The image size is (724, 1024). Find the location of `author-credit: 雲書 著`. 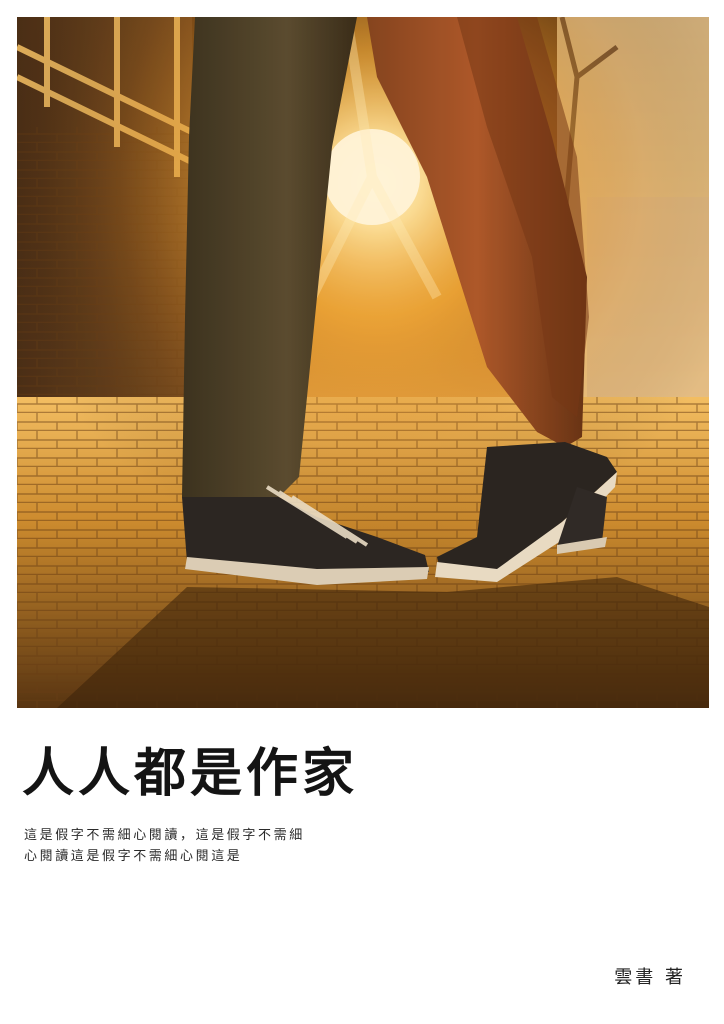

author-credit: 雲書 著 is located at coordinates (650, 977).